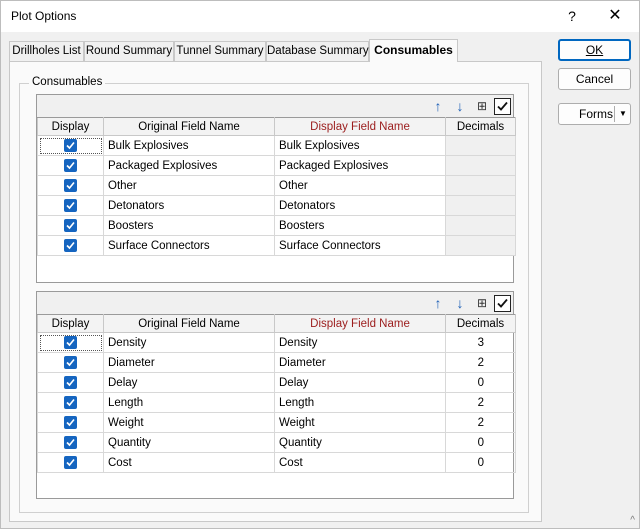  What do you see at coordinates (360, 165) in the screenshot?
I see `display-field-name-cell: Packaged Explosives` at bounding box center [360, 165].